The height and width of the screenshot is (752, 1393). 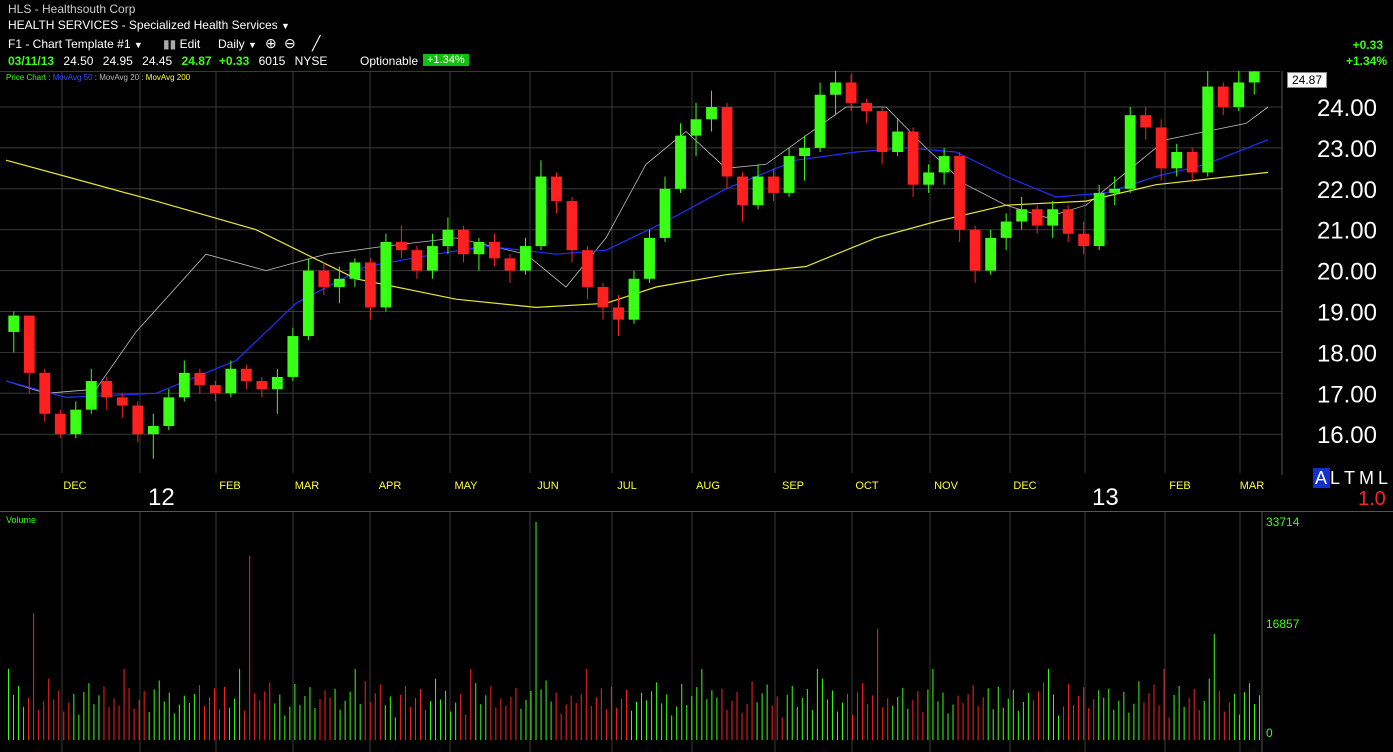 What do you see at coordinates (1269, 733) in the screenshot?
I see `vol-axis-zero: 0` at bounding box center [1269, 733].